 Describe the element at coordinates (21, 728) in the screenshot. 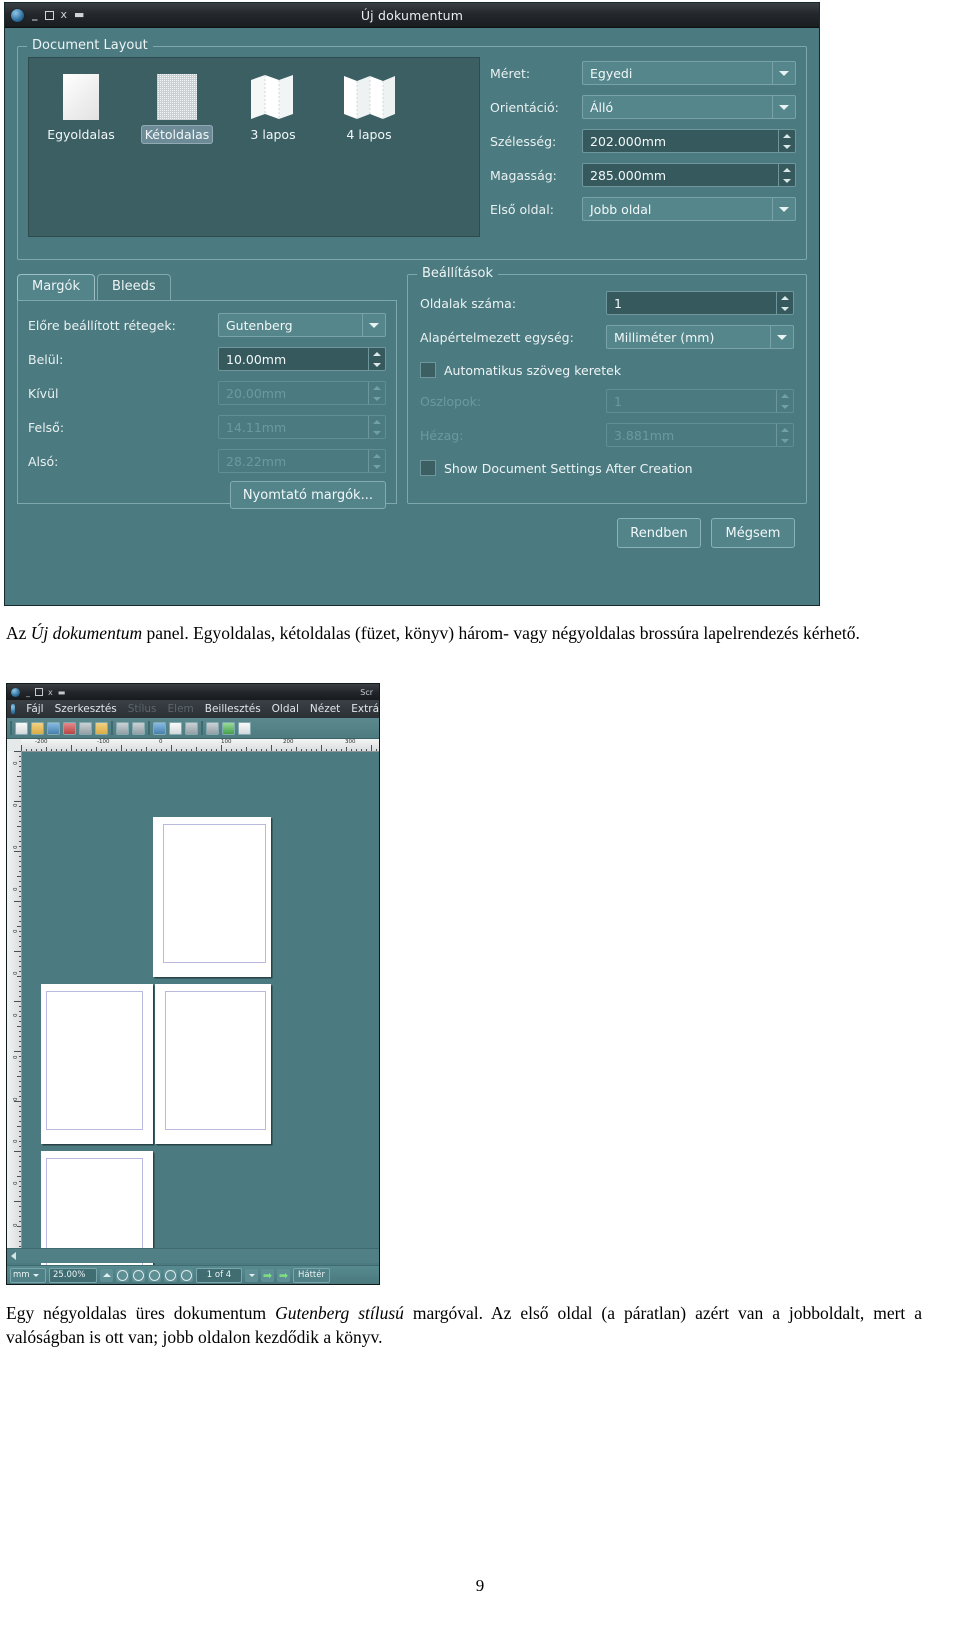

I see `new-document-icon` at that location.